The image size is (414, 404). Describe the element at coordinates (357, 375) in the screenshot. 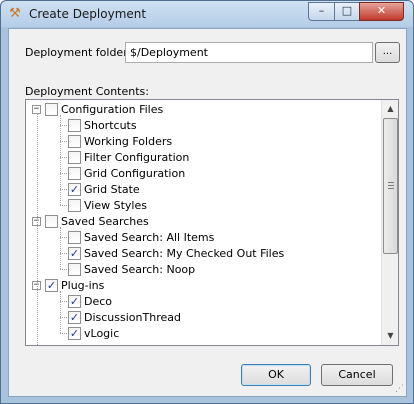

I see `cancel-button: Cancel` at that location.